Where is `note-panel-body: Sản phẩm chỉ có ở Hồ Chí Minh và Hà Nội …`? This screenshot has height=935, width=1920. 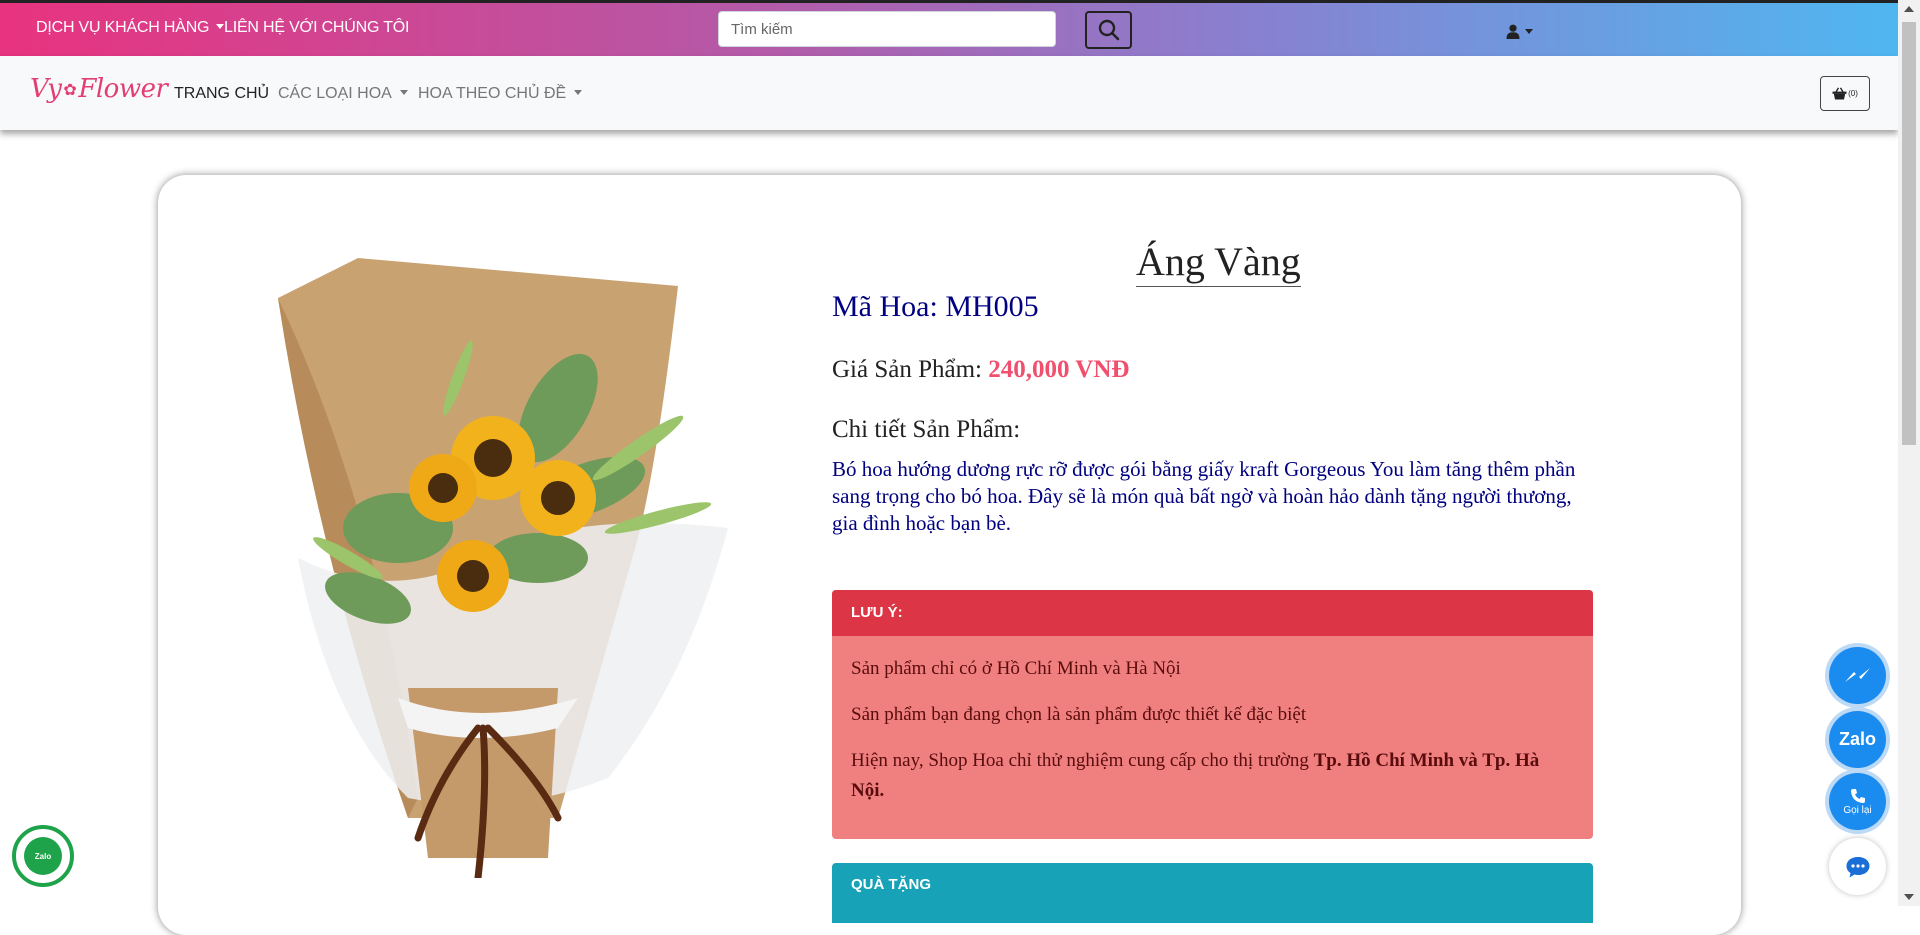 note-panel-body: Sản phẩm chỉ có ở Hồ Chí Minh và Hà Nội … is located at coordinates (1212, 721).